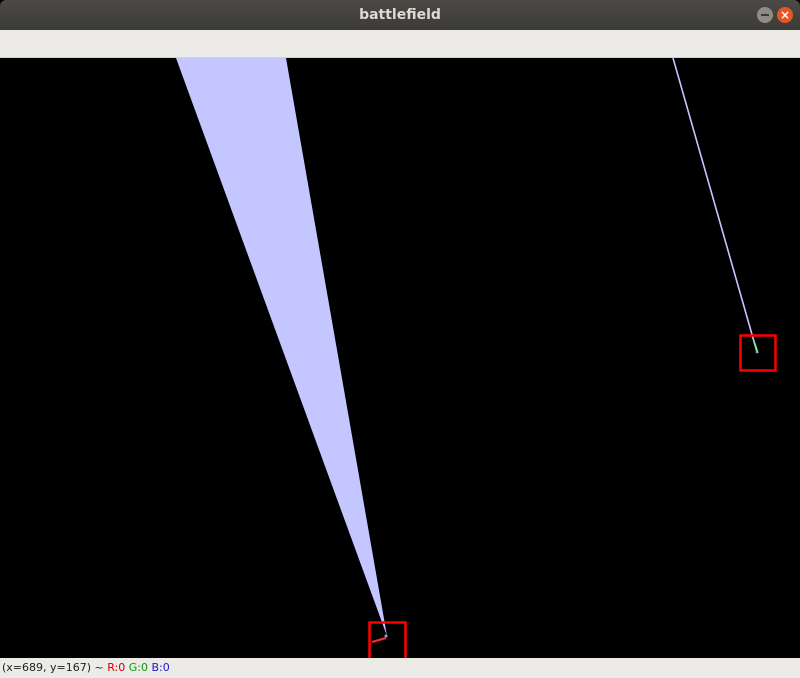 The image size is (800, 678). What do you see at coordinates (138, 667) in the screenshot?
I see `pixel-green-value: G:0` at bounding box center [138, 667].